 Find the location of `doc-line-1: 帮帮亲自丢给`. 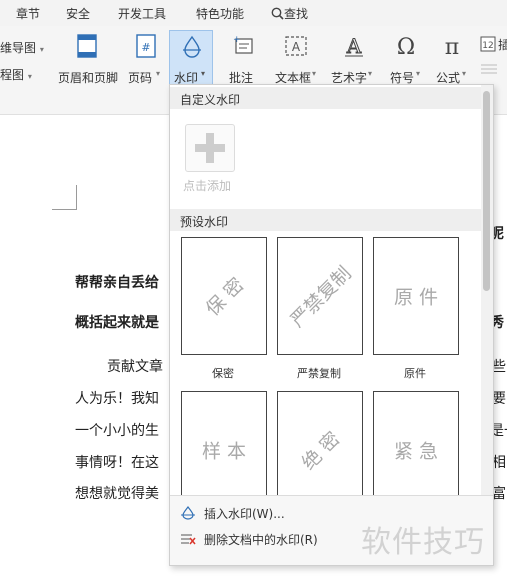

doc-line-1: 帮帮亲自丢给 is located at coordinates (117, 283).